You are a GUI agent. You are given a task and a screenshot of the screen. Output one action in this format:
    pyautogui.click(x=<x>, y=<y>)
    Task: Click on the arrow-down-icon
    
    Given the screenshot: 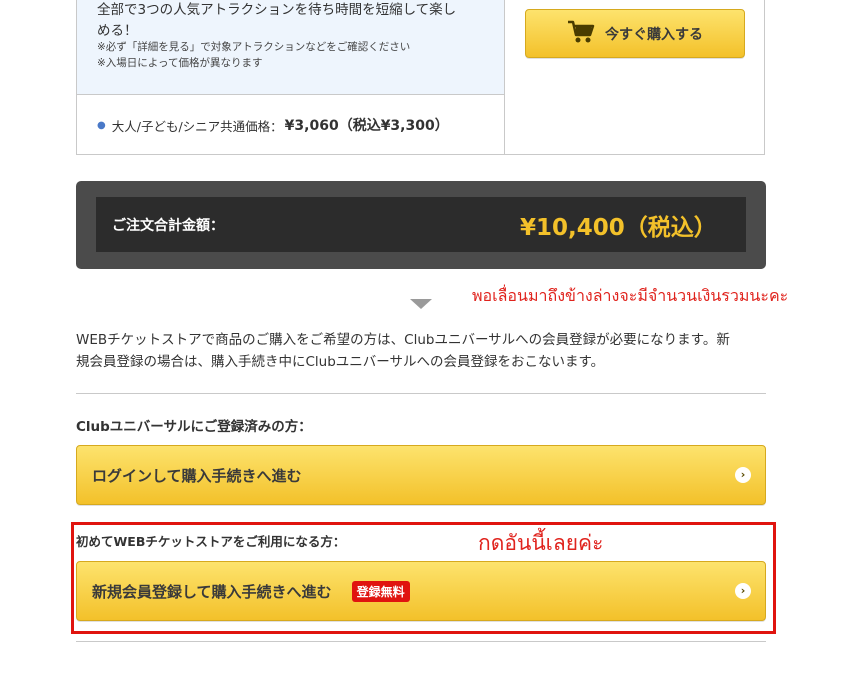 What is the action you would take?
    pyautogui.click(x=421, y=304)
    